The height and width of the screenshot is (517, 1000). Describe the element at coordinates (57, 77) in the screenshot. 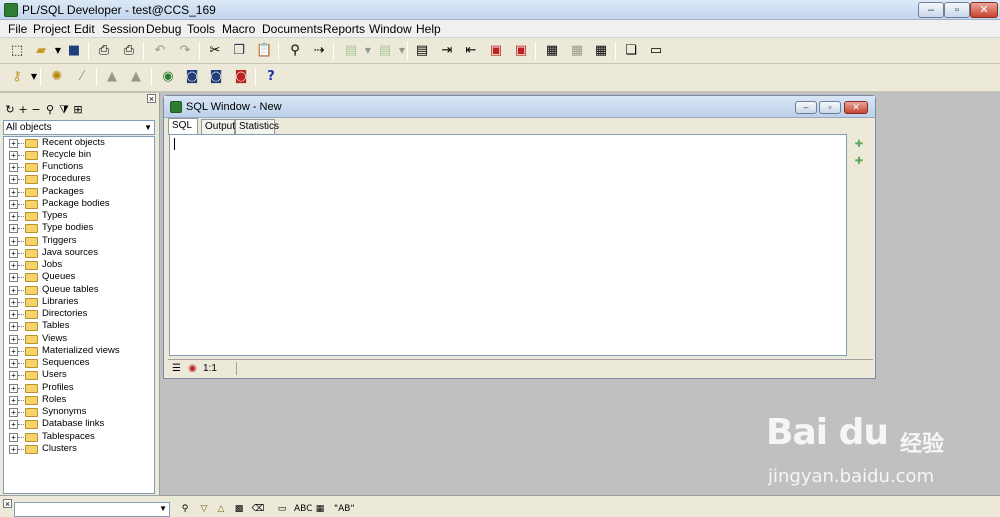

I see `compile-icon: ✺` at that location.